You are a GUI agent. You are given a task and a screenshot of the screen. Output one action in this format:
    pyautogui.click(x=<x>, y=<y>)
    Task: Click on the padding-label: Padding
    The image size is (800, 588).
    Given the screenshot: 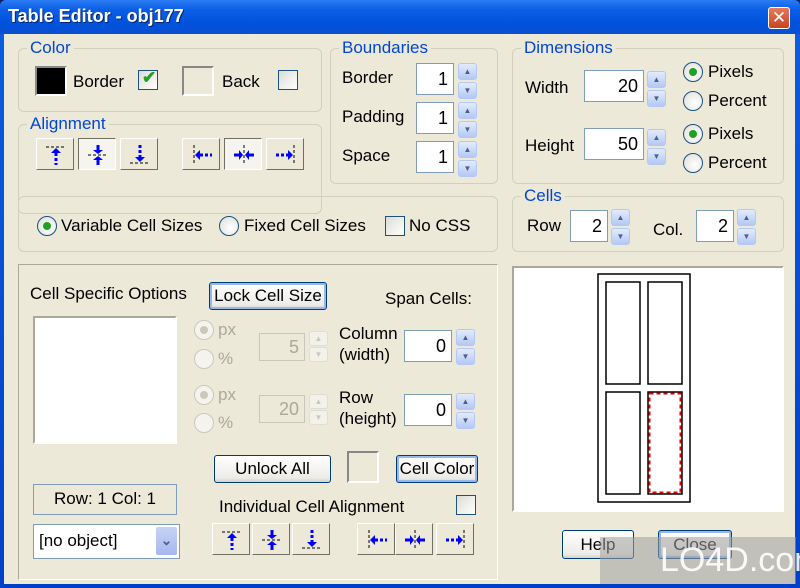 What is the action you would take?
    pyautogui.click(x=373, y=116)
    